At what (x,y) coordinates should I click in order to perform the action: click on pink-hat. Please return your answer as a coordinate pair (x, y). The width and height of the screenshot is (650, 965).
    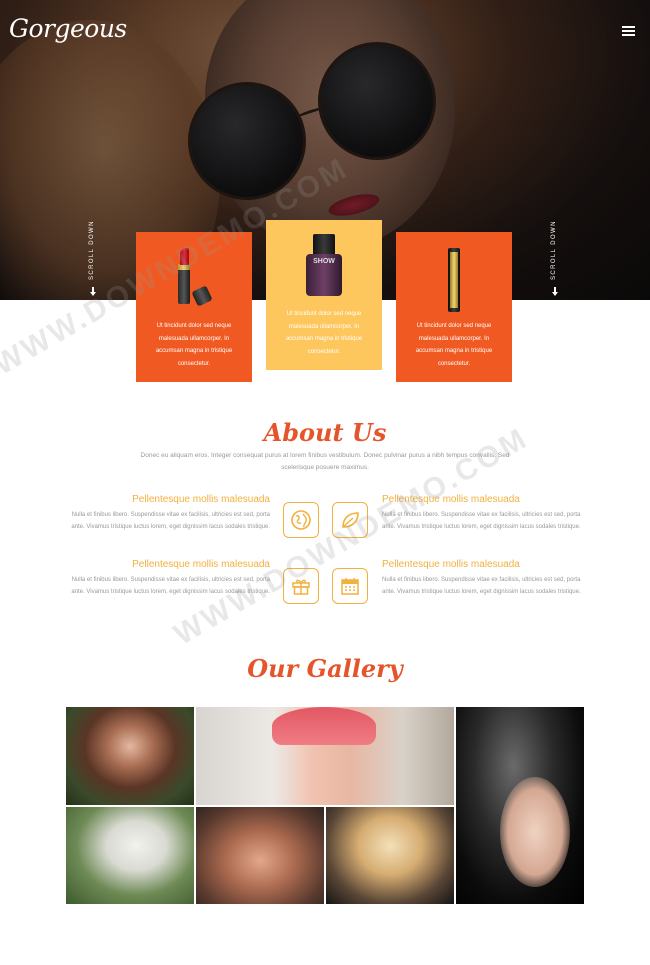
    Looking at the image, I should click on (324, 726).